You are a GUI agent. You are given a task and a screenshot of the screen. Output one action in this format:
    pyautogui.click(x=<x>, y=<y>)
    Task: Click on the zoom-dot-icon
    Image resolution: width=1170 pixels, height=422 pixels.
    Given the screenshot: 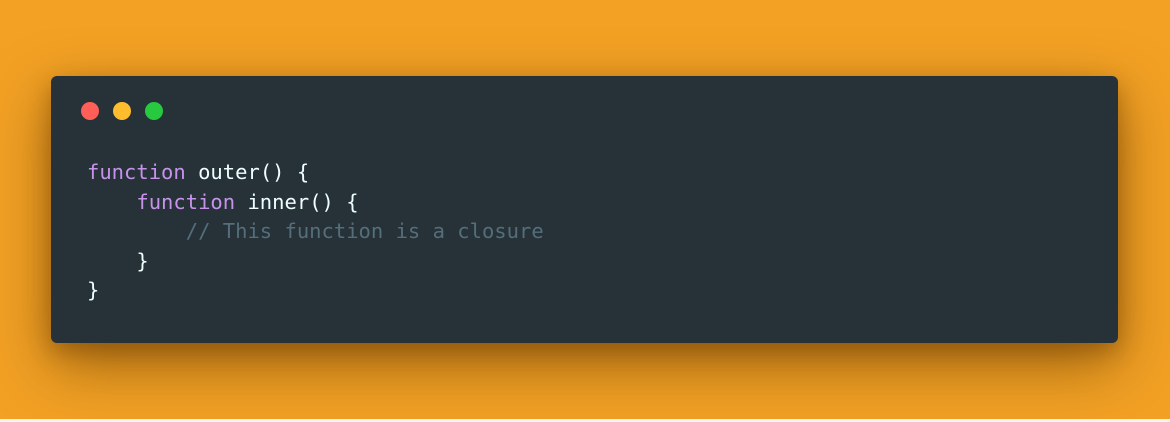 What is the action you would take?
    pyautogui.click(x=154, y=111)
    